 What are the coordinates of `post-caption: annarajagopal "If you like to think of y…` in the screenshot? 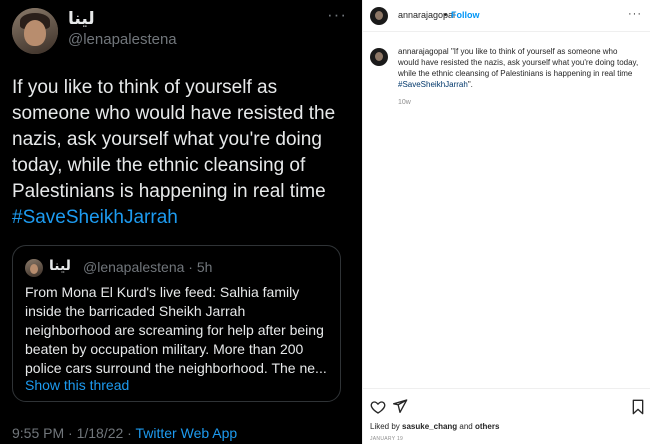 It's located at (522, 68).